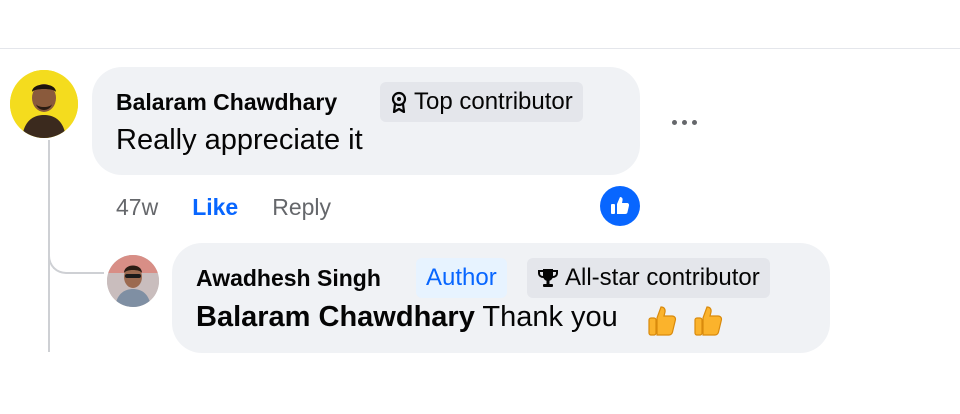  What do you see at coordinates (480, 48) in the screenshot?
I see `top-divider` at bounding box center [480, 48].